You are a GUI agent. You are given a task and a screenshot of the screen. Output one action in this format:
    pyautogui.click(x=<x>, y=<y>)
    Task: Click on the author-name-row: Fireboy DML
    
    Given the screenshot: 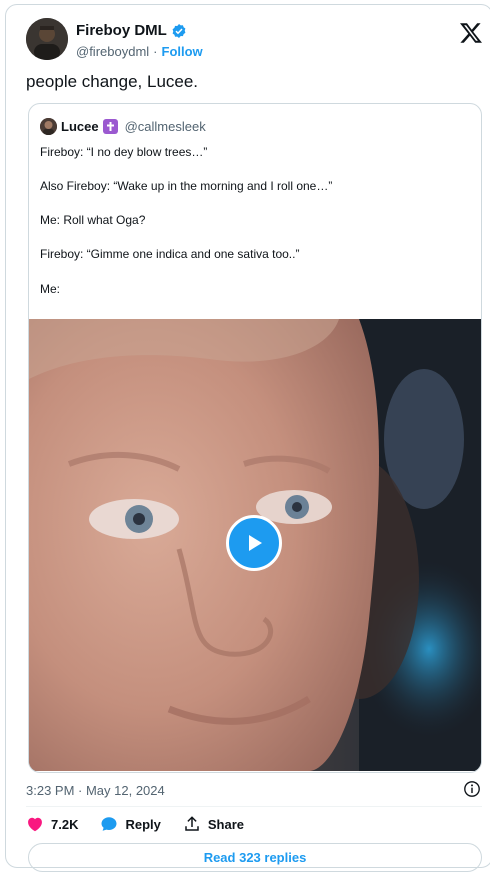 What is the action you would take?
    pyautogui.click(x=131, y=30)
    